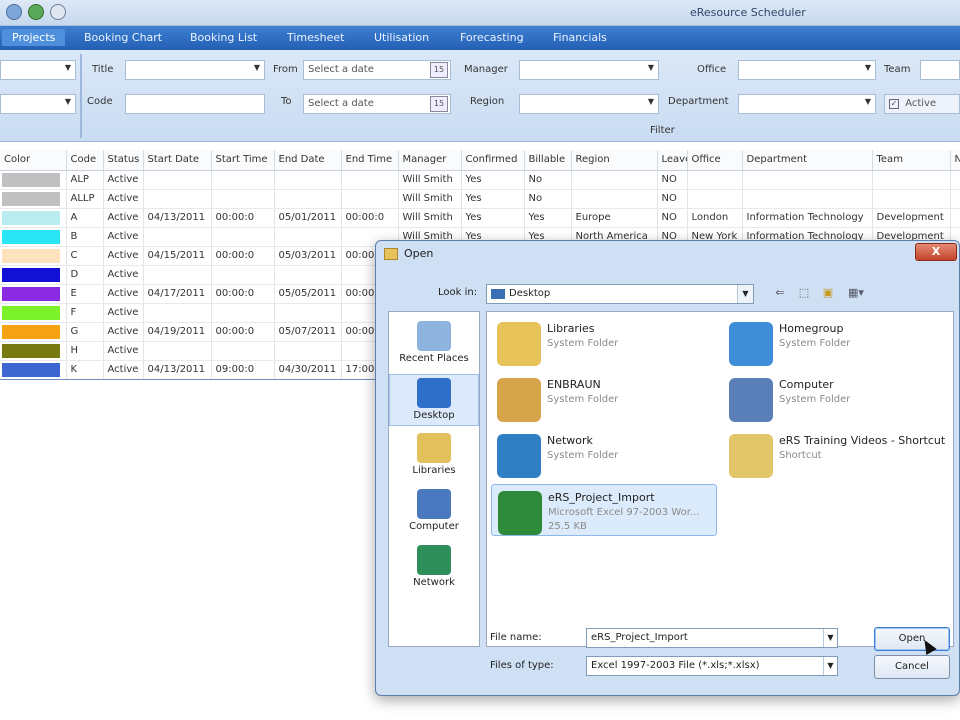 This screenshot has height=720, width=960. Describe the element at coordinates (85, 369) in the screenshot. I see `table-cell: K` at that location.